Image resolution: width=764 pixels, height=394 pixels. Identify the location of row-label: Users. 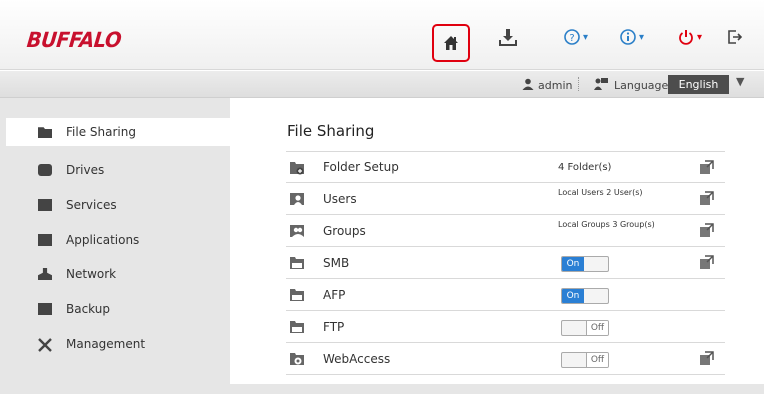
(340, 198).